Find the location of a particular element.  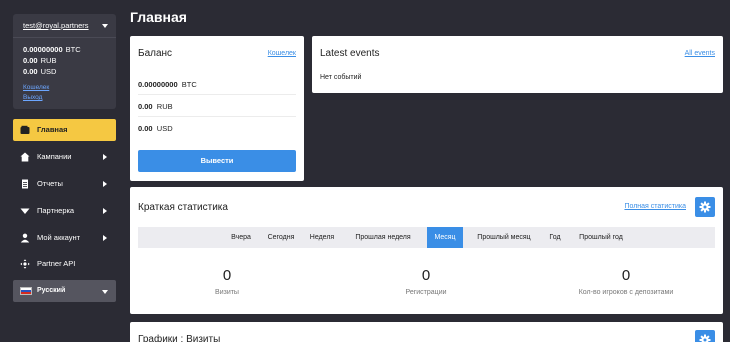

sidebar-item-partner-api: Partner API is located at coordinates (64, 264).